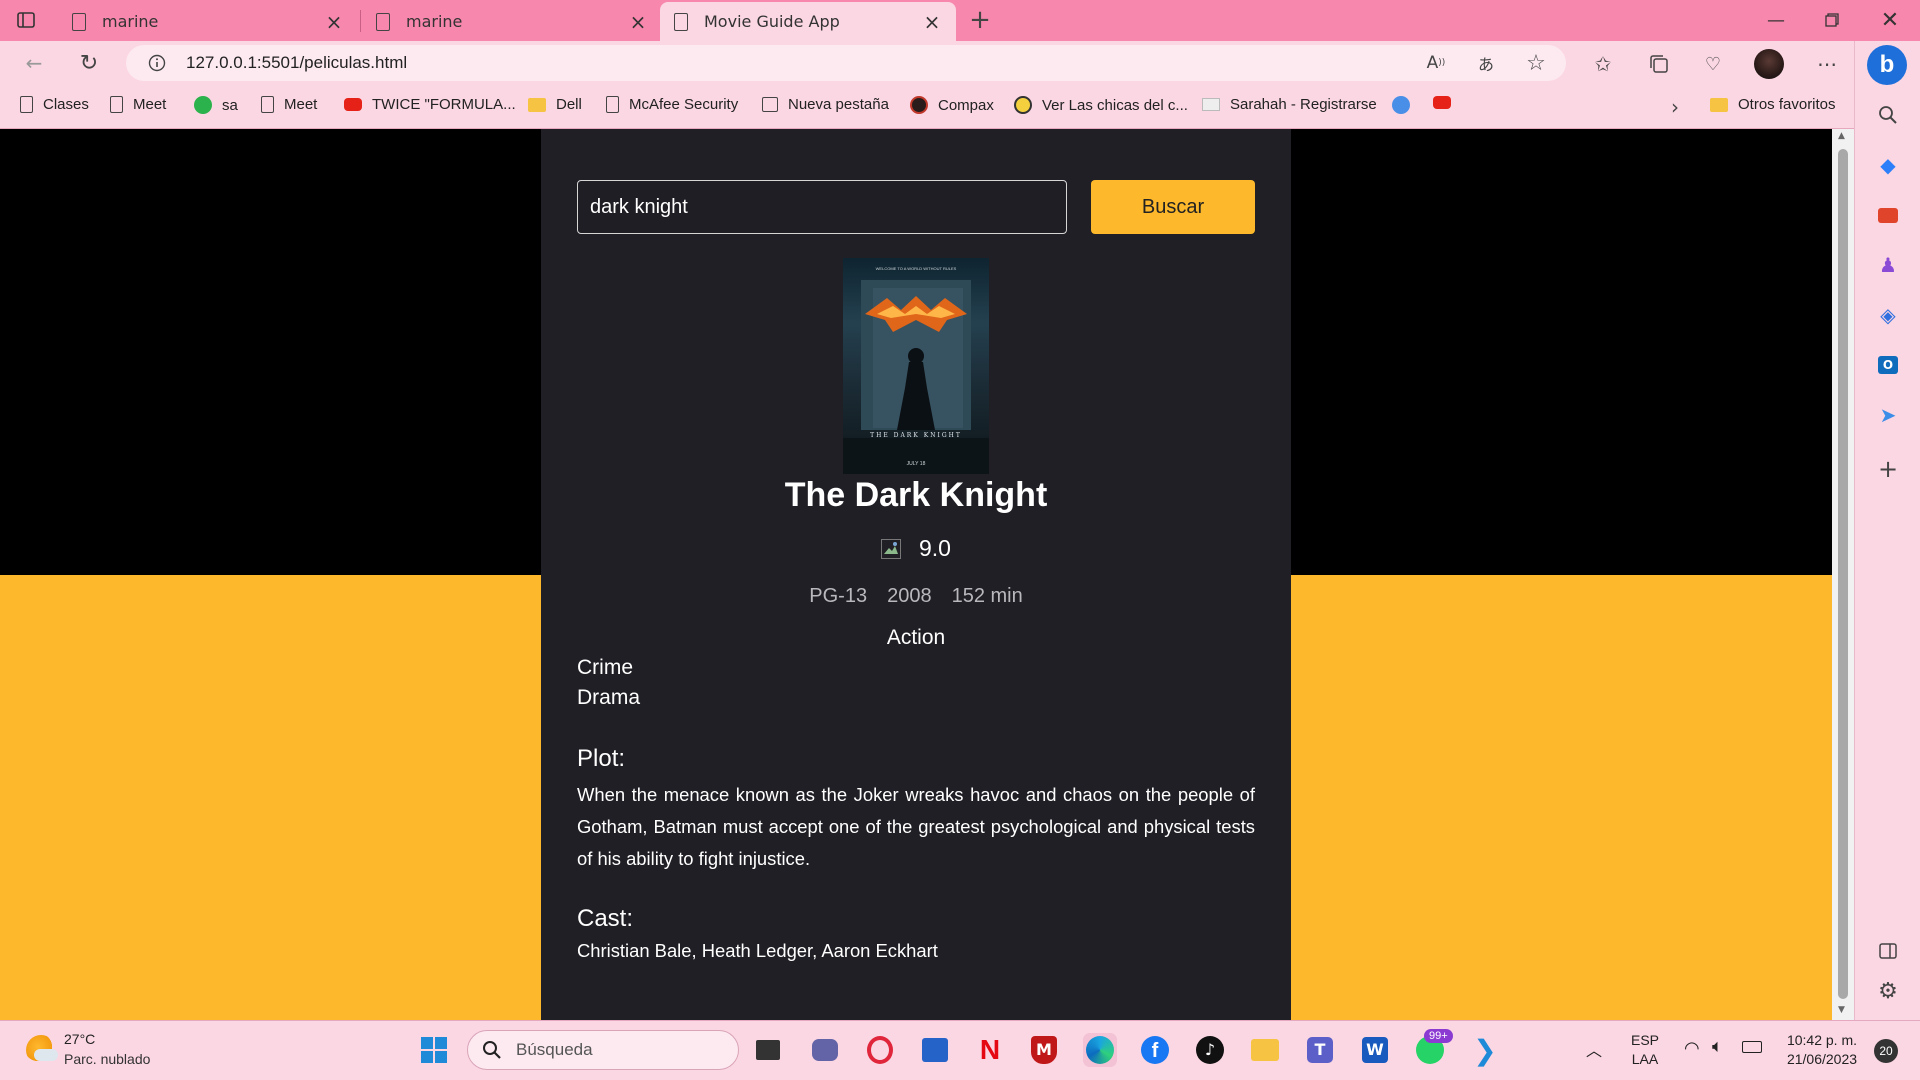 The image size is (1920, 1080). What do you see at coordinates (672, 104) in the screenshot?
I see `bookmark-mcafee: McAfee Security` at bounding box center [672, 104].